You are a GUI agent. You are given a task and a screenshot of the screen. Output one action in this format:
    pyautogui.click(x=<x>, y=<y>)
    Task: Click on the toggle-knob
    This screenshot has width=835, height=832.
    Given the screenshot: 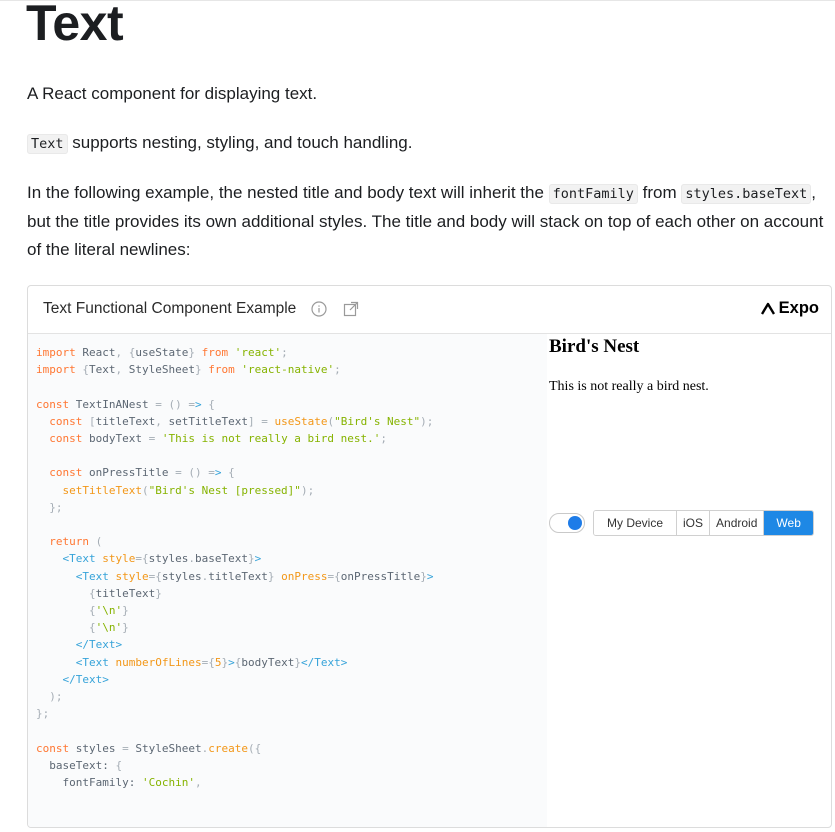 What is the action you would take?
    pyautogui.click(x=575, y=523)
    